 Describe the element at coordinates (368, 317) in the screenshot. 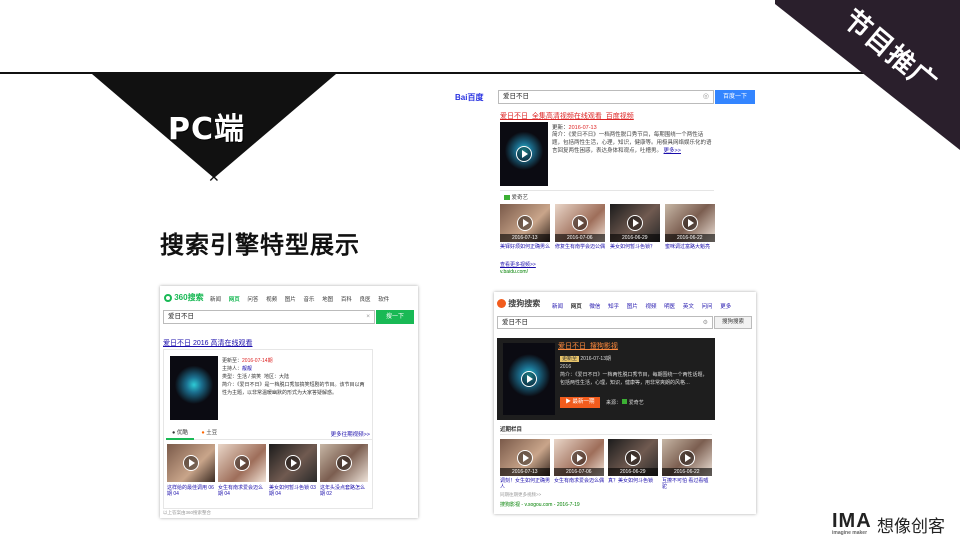

I see `clear-icon: ×` at that location.